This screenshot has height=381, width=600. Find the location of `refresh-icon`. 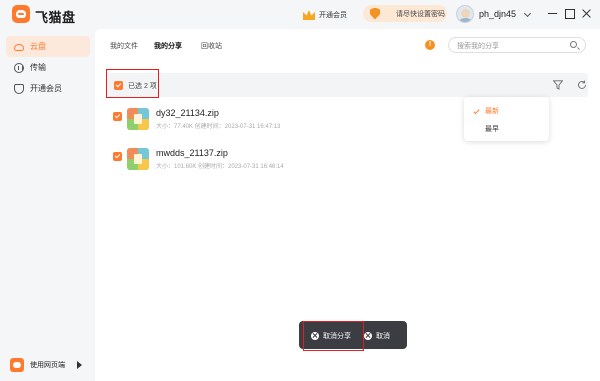

refresh-icon is located at coordinates (582, 85).